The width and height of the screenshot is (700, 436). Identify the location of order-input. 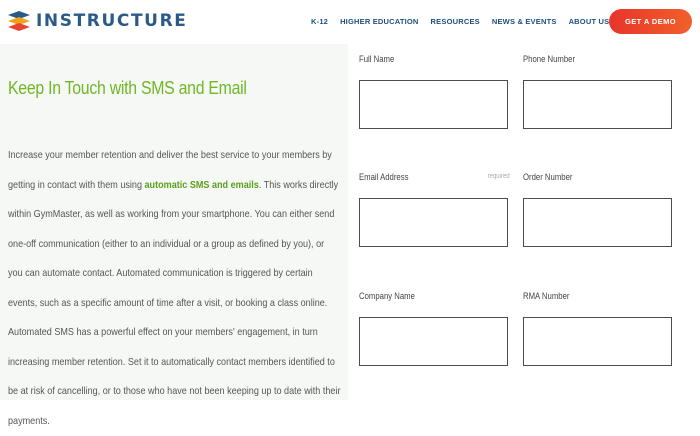
(597, 222).